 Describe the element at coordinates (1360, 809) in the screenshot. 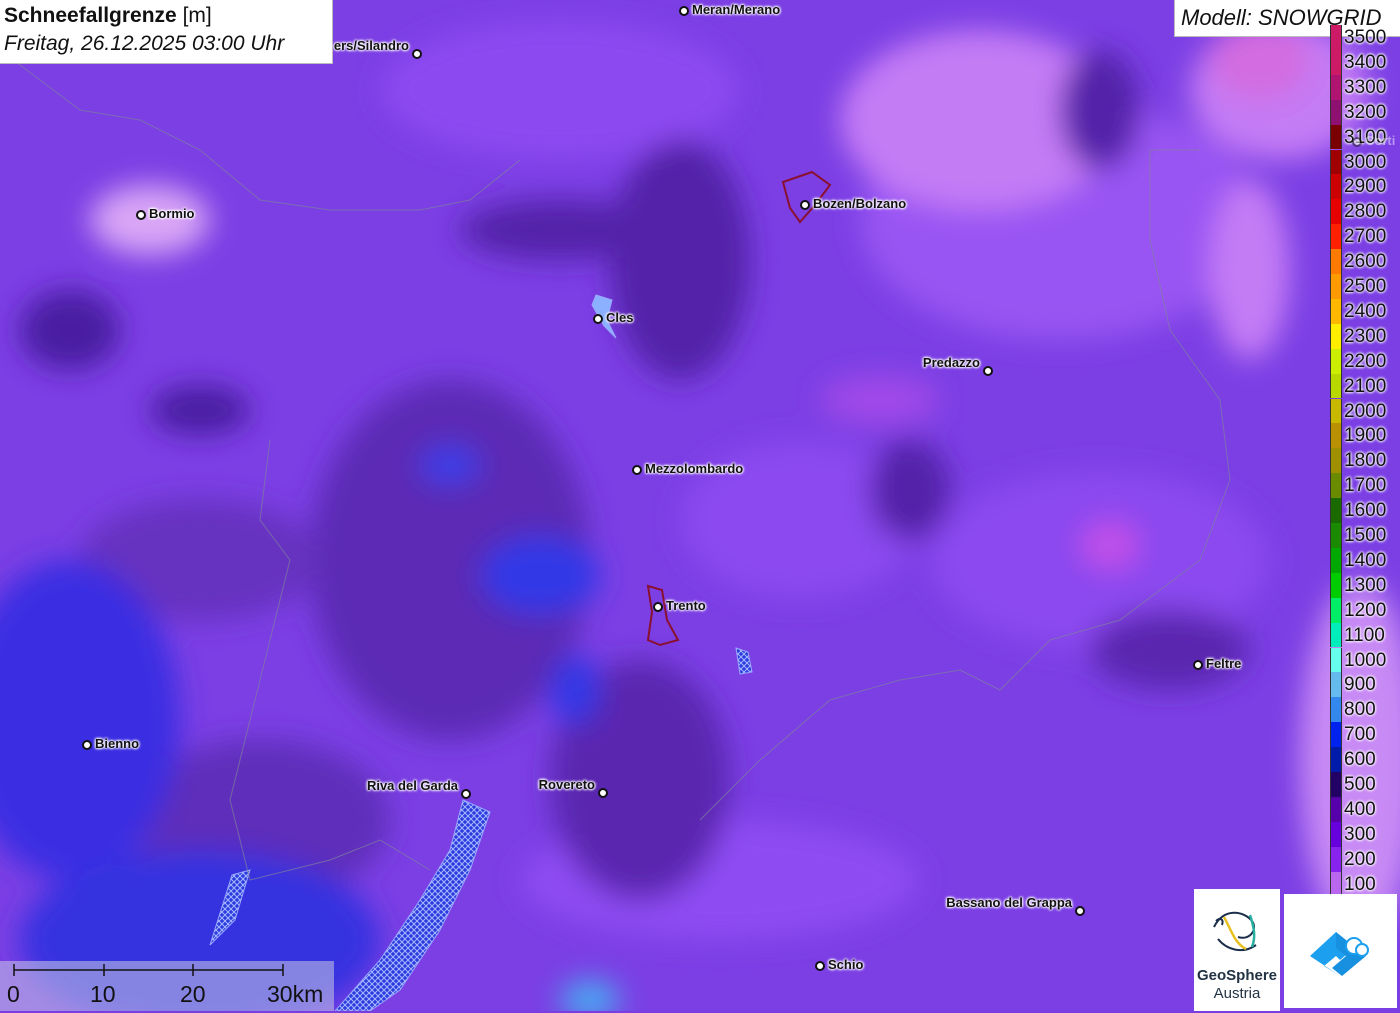

I see `legend-label: 400` at that location.